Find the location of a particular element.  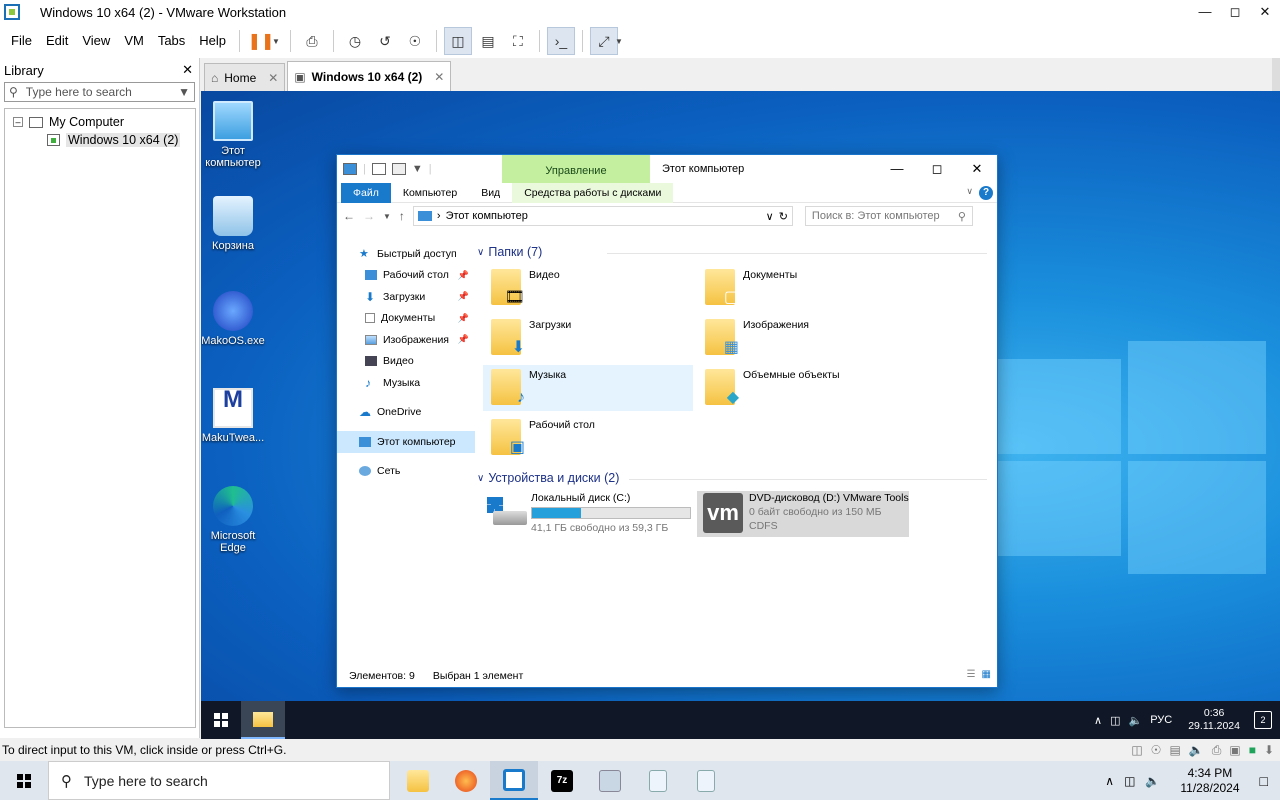

menu-tabs: Tabs is located at coordinates (171, 41).